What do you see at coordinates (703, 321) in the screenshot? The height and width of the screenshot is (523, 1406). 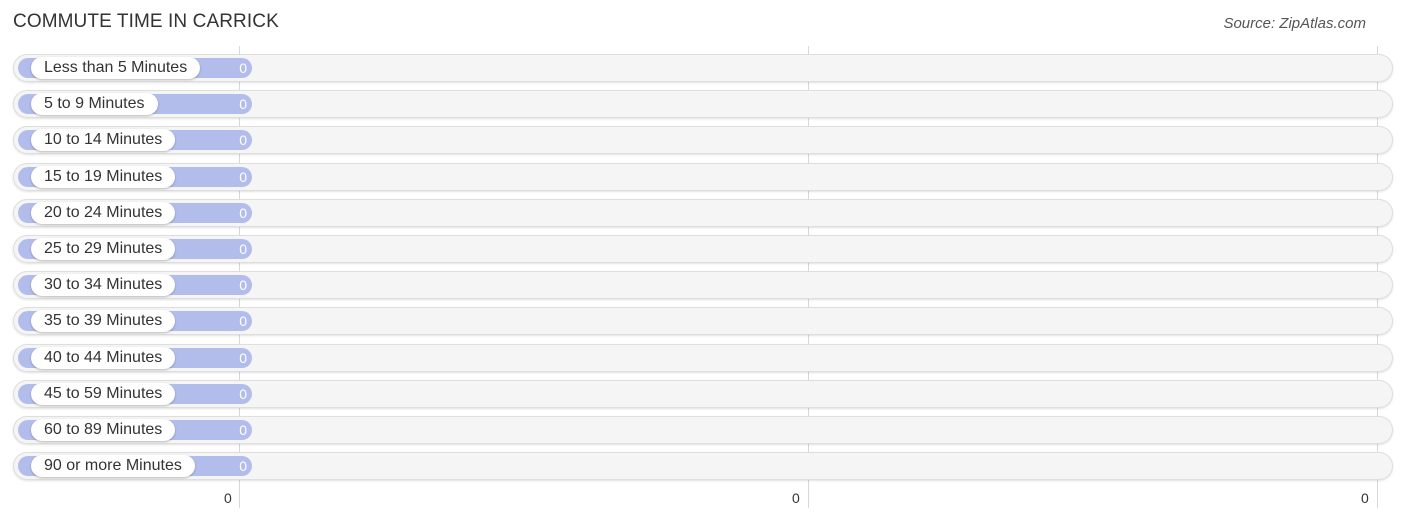 I see `bar-row: 35 to 39 Minutes 0` at bounding box center [703, 321].